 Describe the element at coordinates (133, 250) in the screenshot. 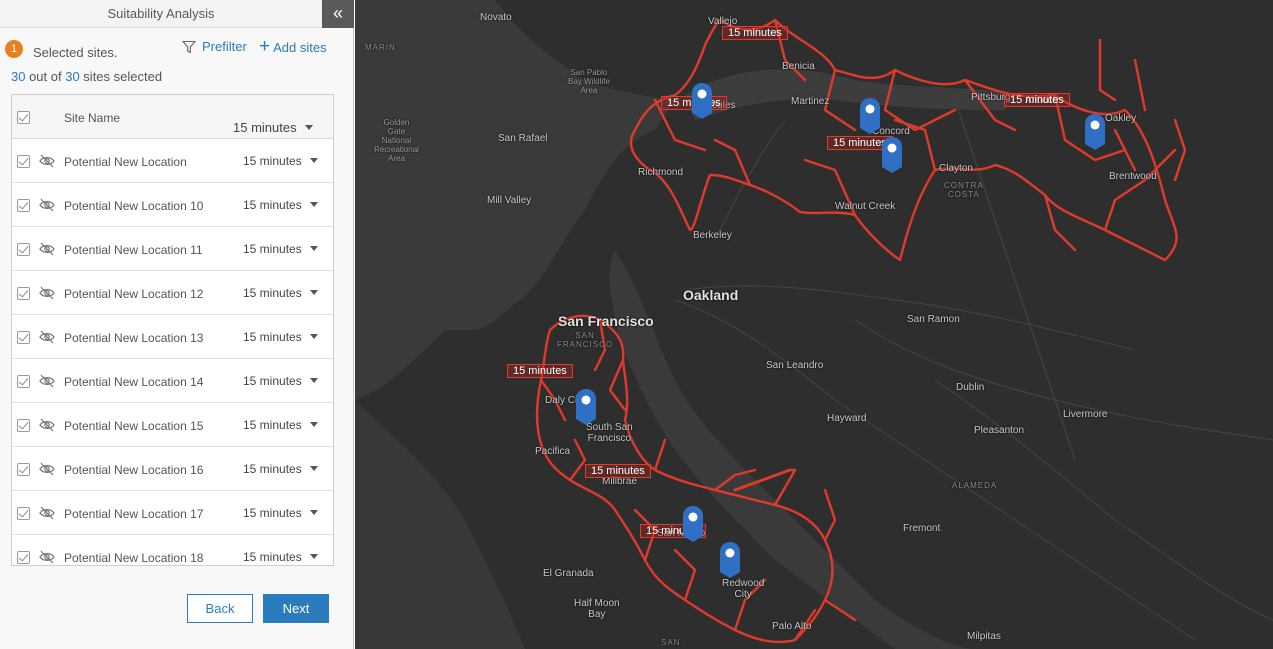

I see `site-name: Potential New Location 11` at that location.